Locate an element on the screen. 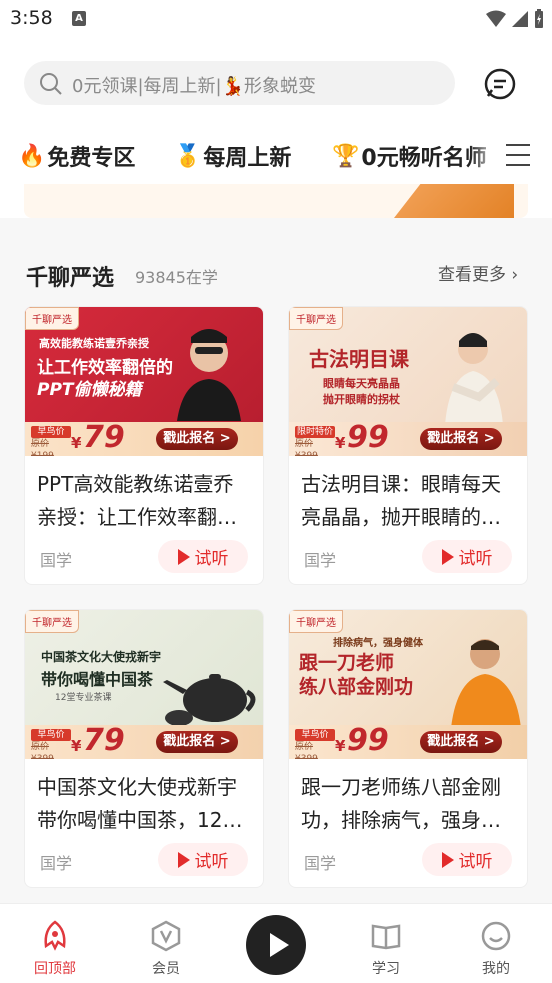 The width and height of the screenshot is (552, 983). nav-mine: 我的 is located at coordinates (496, 949).